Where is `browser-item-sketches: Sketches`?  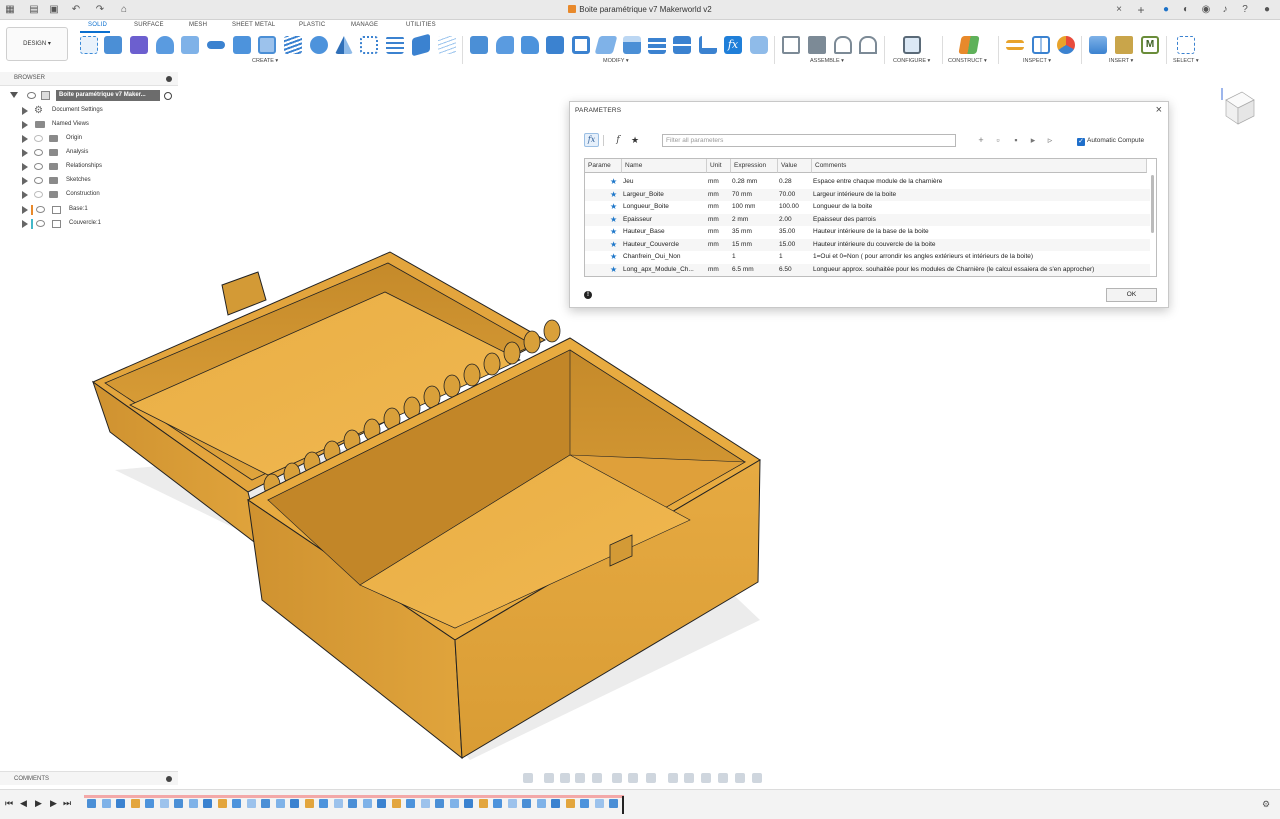 browser-item-sketches: Sketches is located at coordinates (89, 181).